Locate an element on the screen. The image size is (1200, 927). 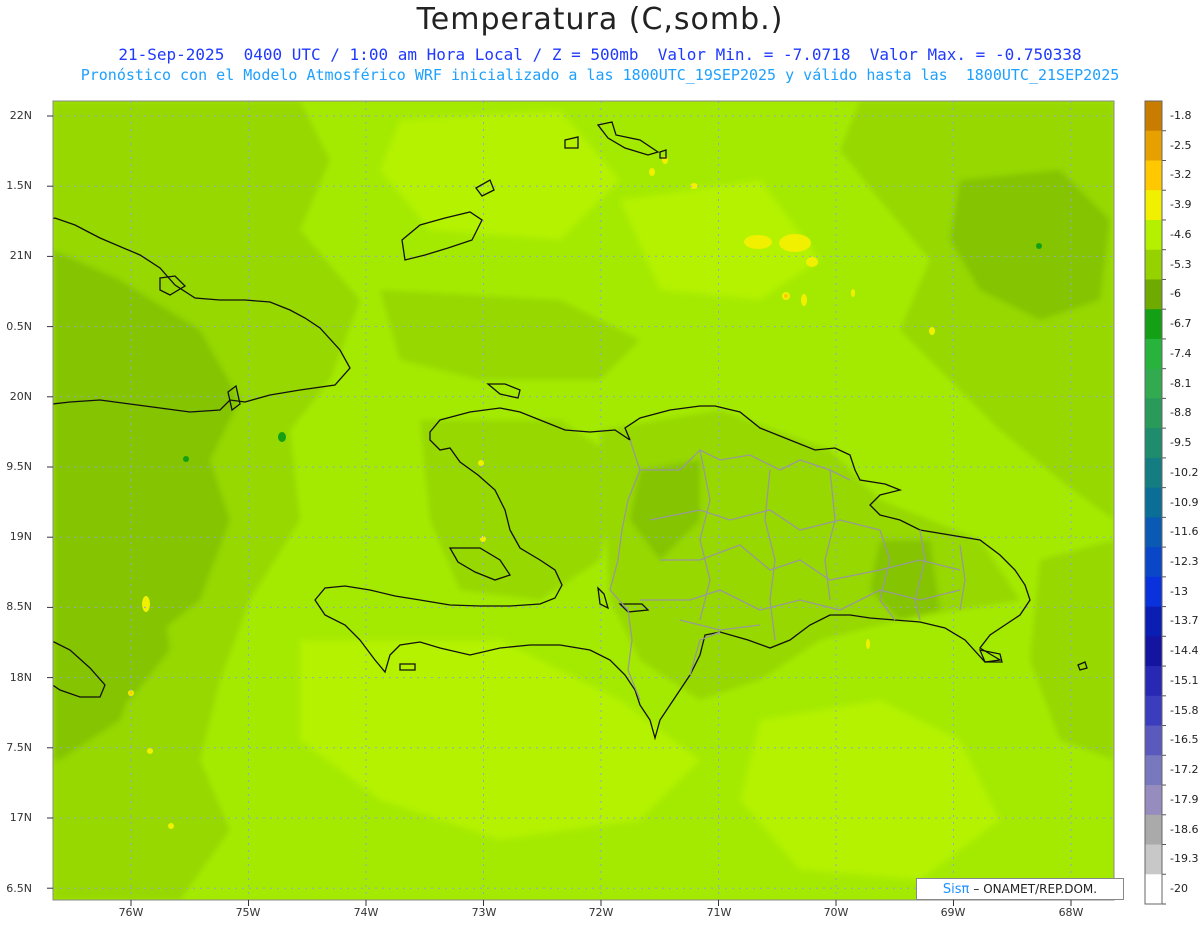
colorbar-label: -20 is located at coordinates (1179, 889).